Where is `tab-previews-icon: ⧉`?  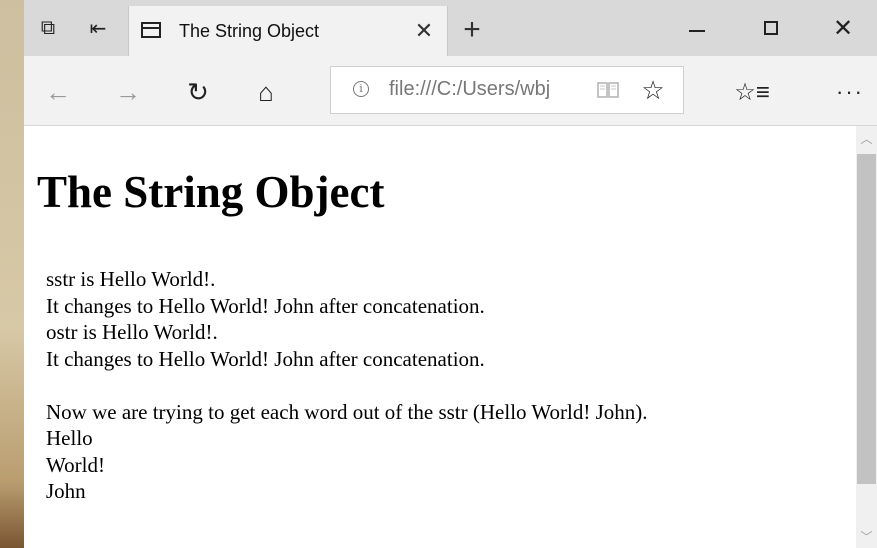
tab-previews-icon: ⧉ is located at coordinates (48, 28).